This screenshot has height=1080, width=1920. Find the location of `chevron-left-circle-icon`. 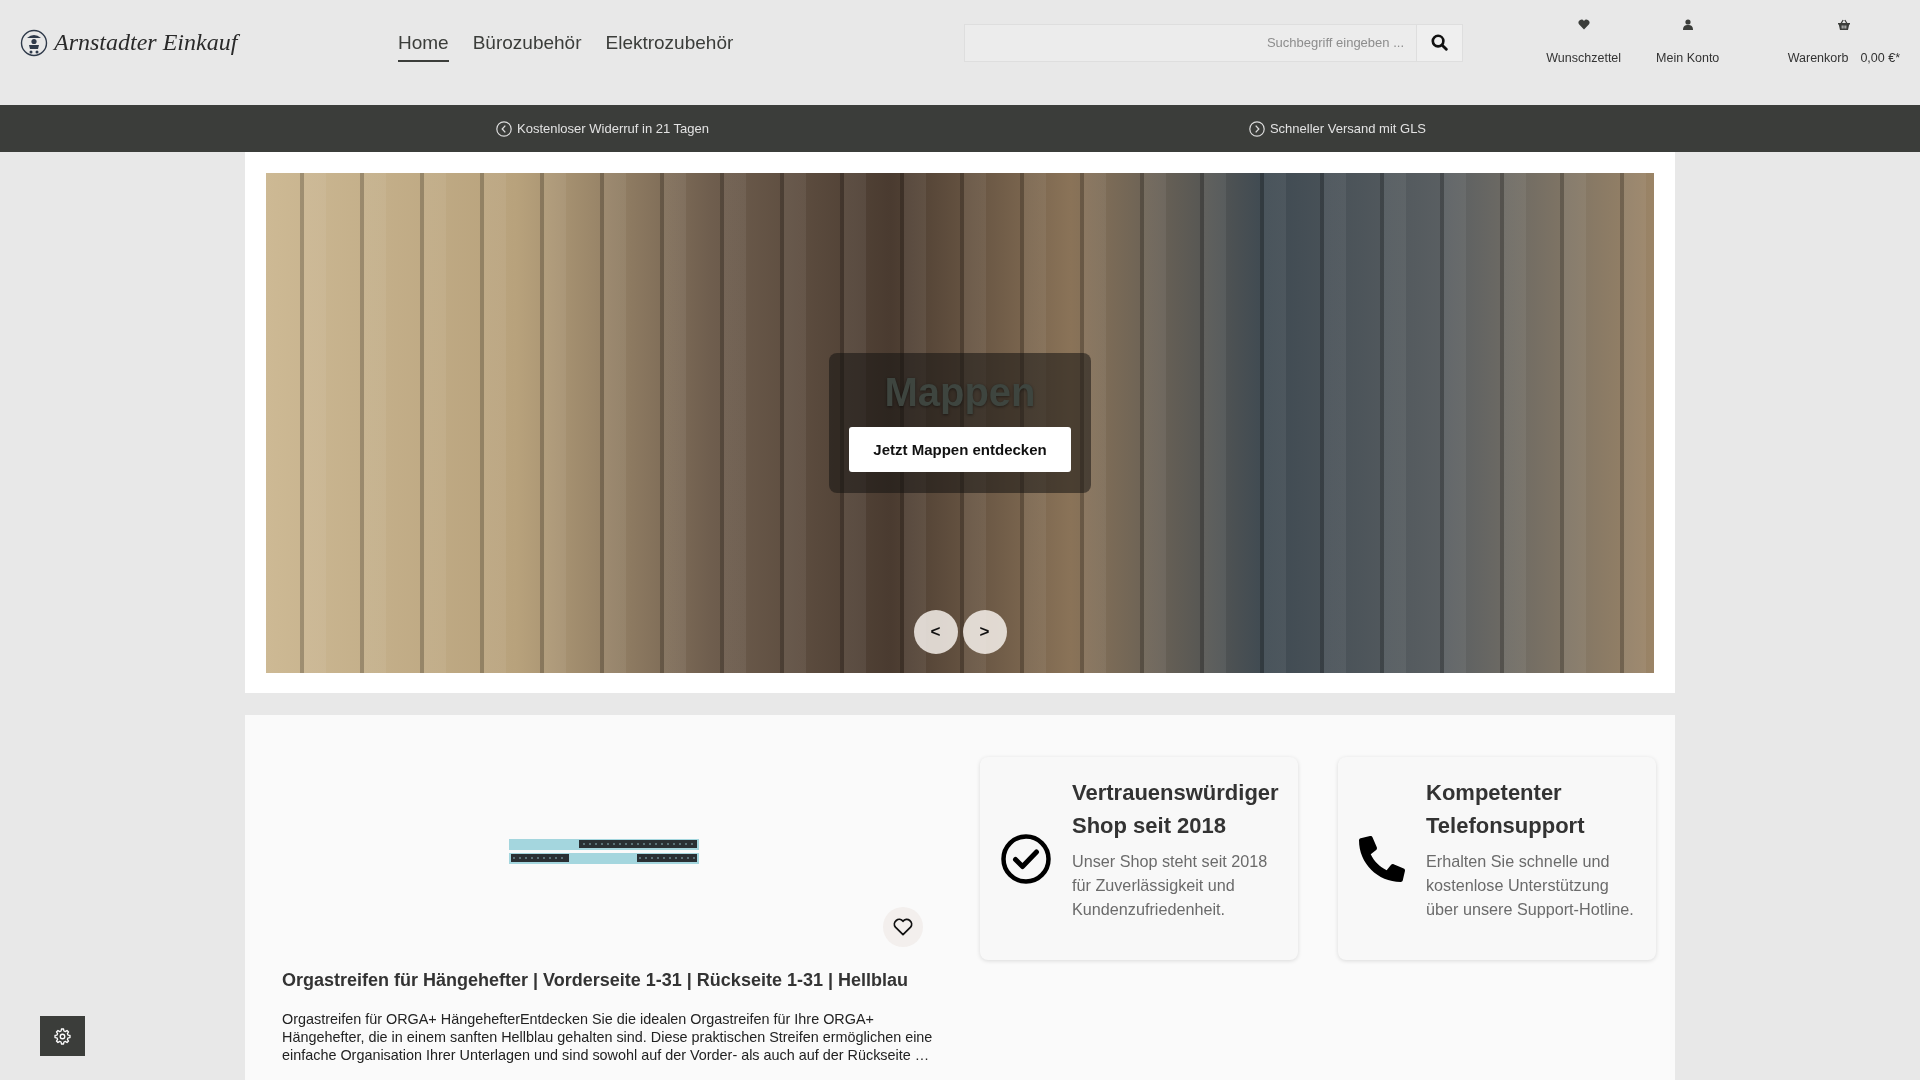

chevron-left-circle-icon is located at coordinates (504, 128).